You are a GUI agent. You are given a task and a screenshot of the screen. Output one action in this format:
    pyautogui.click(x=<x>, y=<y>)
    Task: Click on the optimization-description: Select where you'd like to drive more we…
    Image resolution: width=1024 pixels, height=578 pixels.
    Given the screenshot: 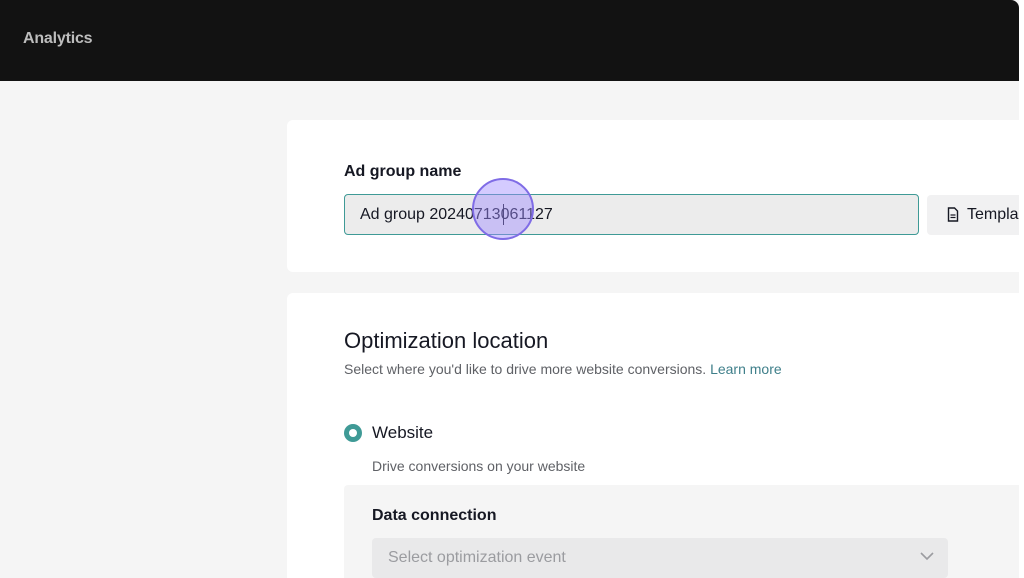 What is the action you would take?
    pyautogui.click(x=563, y=369)
    